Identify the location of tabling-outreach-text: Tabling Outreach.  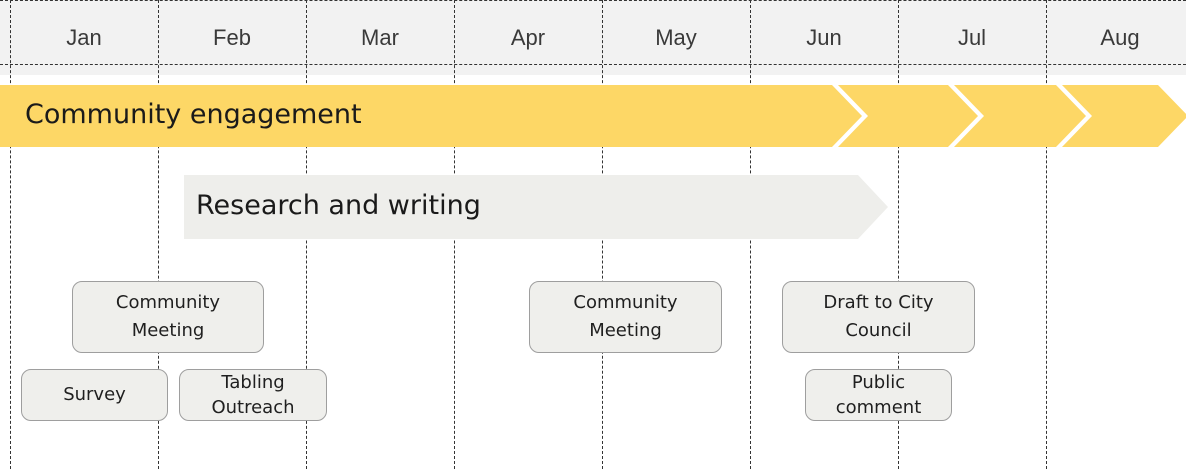
(253, 395).